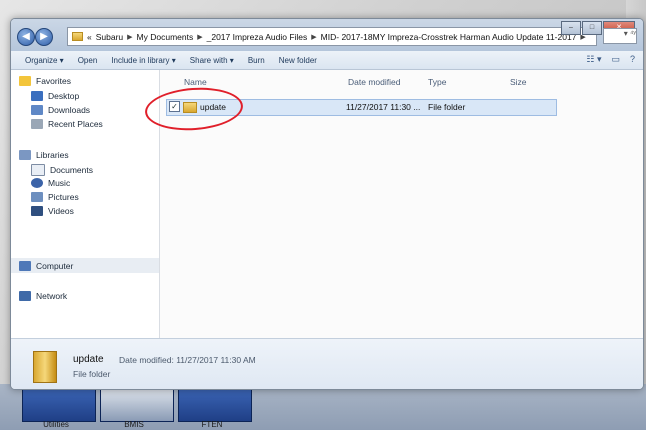 The height and width of the screenshot is (430, 646). I want to click on column-header-name: Name, so click(195, 82).